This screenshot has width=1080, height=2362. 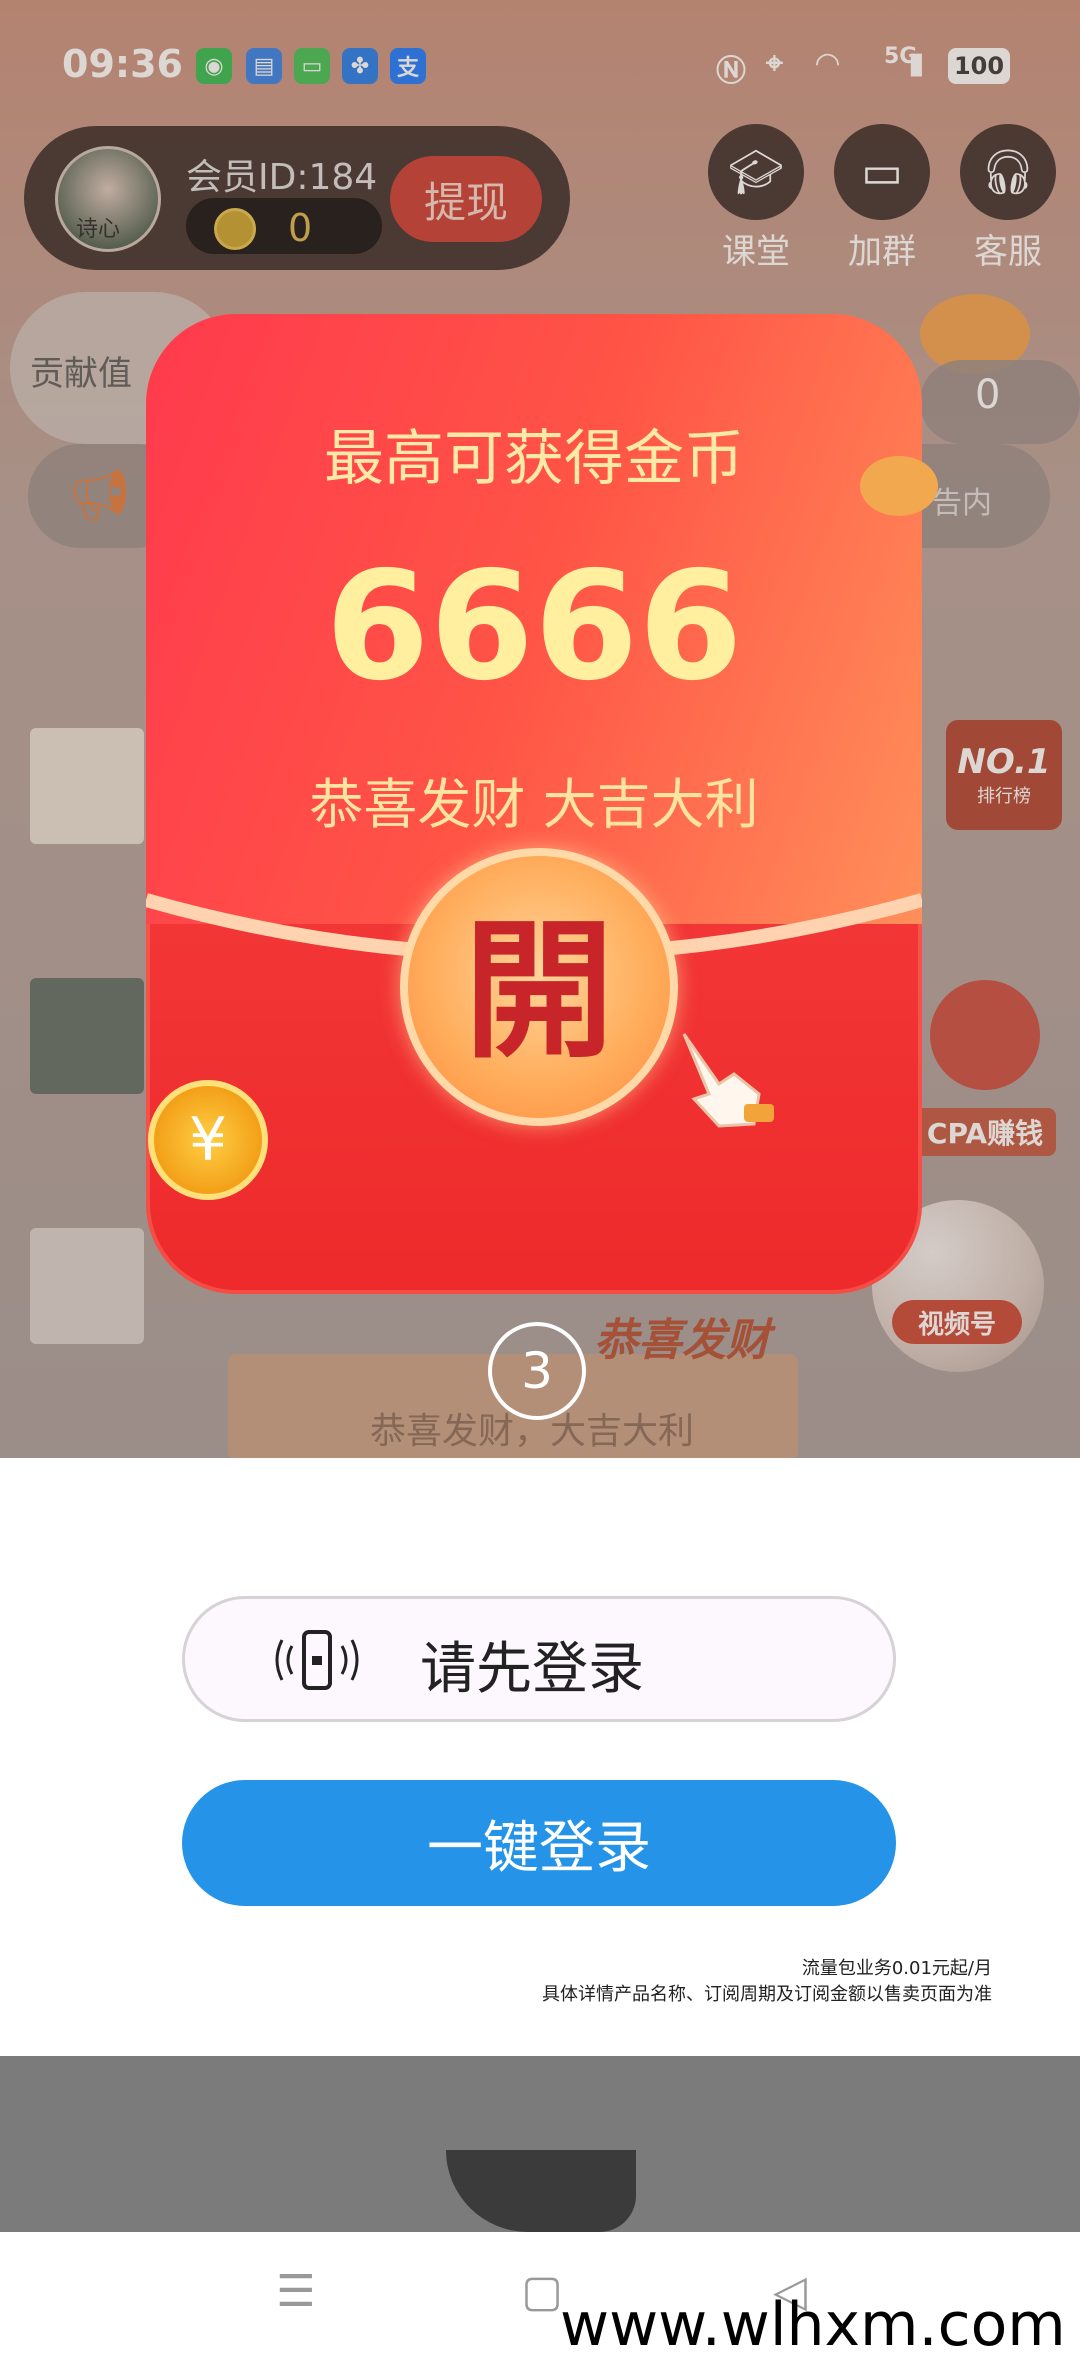 What do you see at coordinates (296, 2296) in the screenshot?
I see `menu-icon: ☰` at bounding box center [296, 2296].